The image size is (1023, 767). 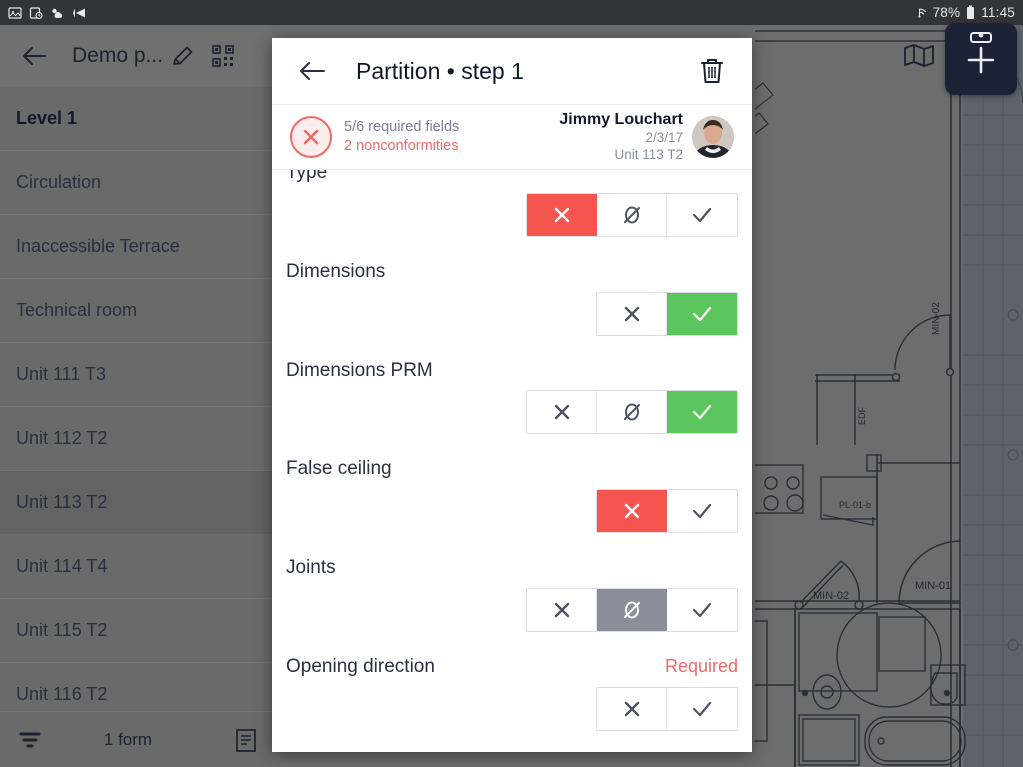 I want to click on required-badge: Required, so click(x=701, y=665).